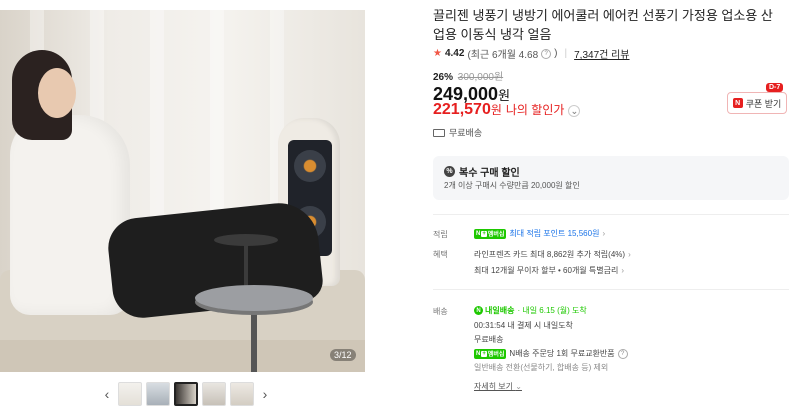  I want to click on rating-recent: (최근 6개월 4.68, so click(503, 55).